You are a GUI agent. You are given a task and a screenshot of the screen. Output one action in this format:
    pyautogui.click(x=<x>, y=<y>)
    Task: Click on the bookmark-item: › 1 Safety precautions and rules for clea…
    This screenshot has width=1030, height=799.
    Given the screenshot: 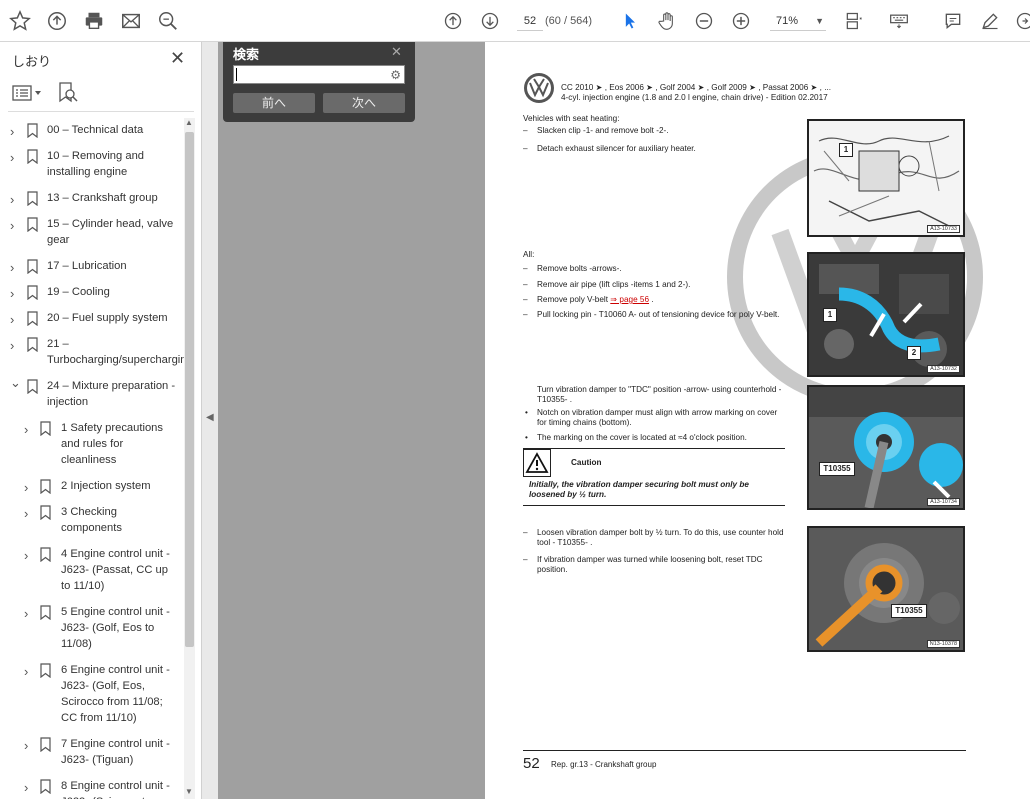 What is the action you would take?
    pyautogui.click(x=92, y=444)
    